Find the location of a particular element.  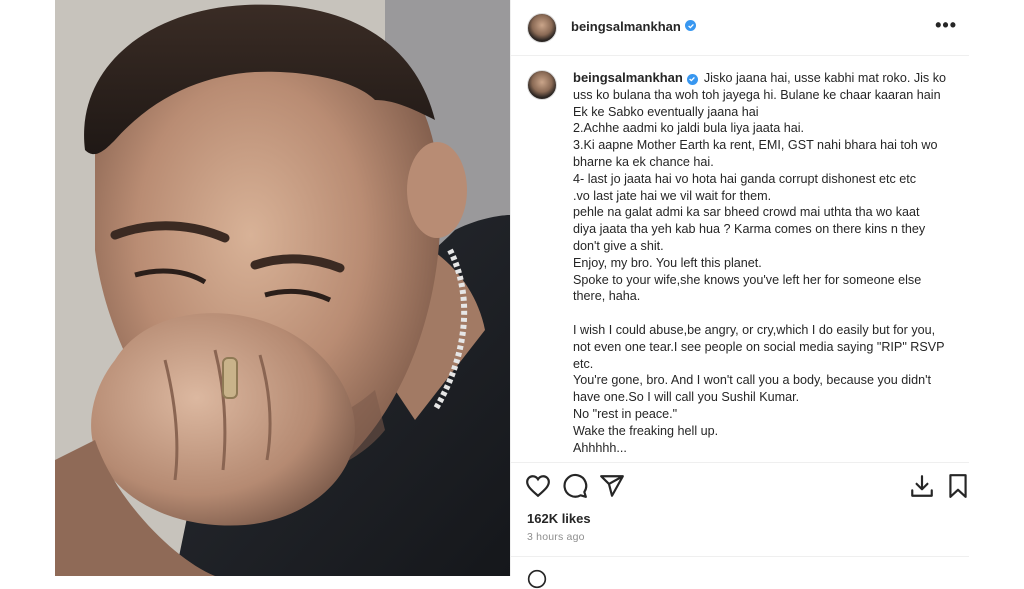

heart-icon is located at coordinates (538, 486).